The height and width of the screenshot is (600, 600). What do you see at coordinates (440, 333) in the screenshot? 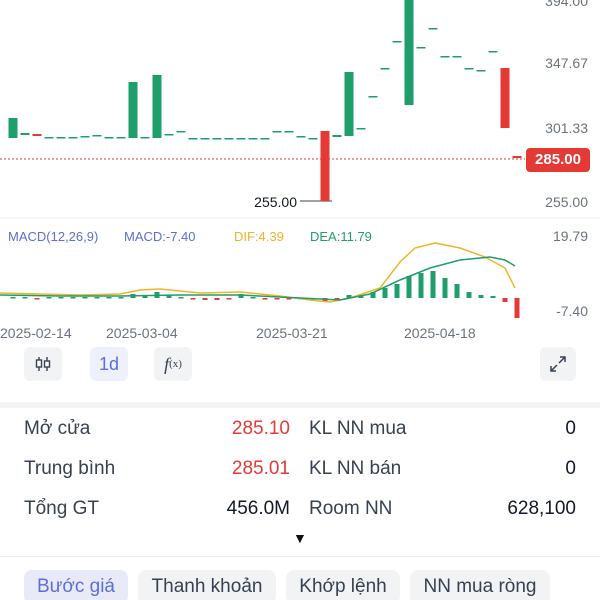
I see `date-label-4: 2025-04-18` at bounding box center [440, 333].